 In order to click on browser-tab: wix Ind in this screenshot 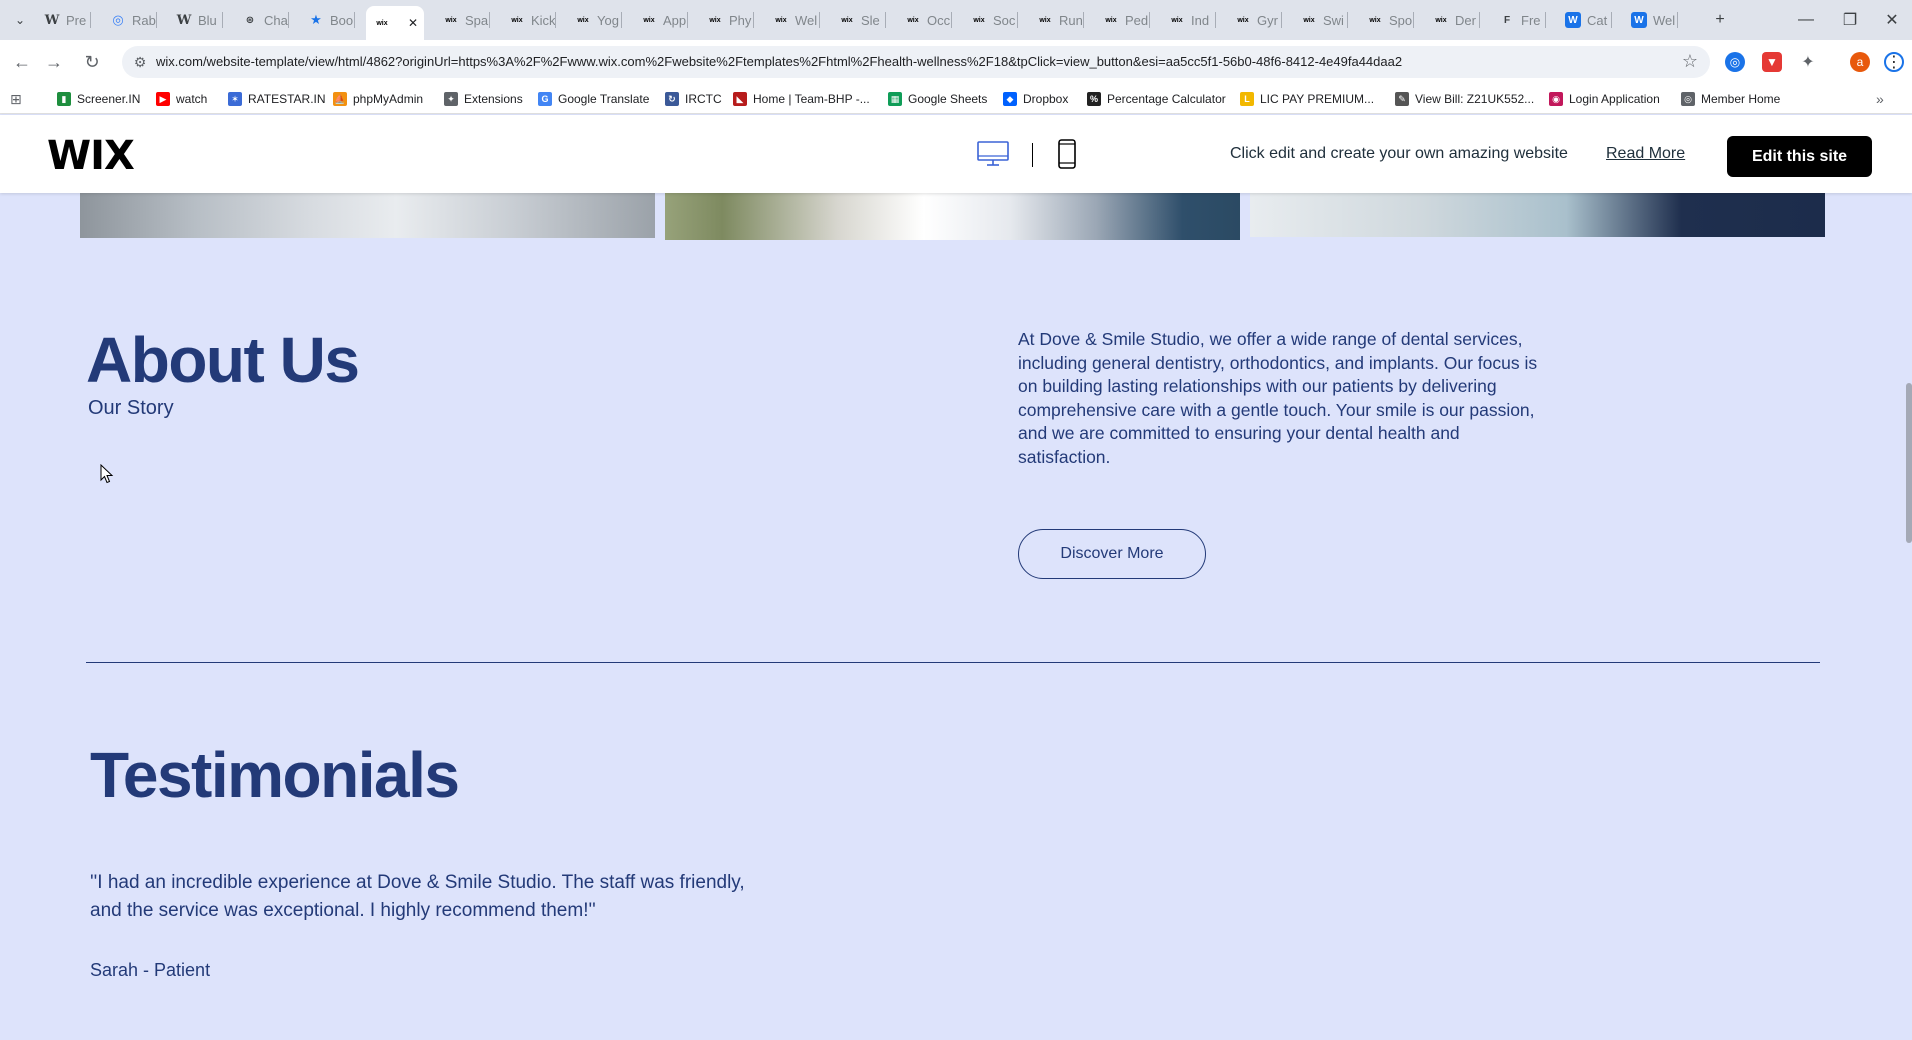, I will do `click(1188, 20)`.